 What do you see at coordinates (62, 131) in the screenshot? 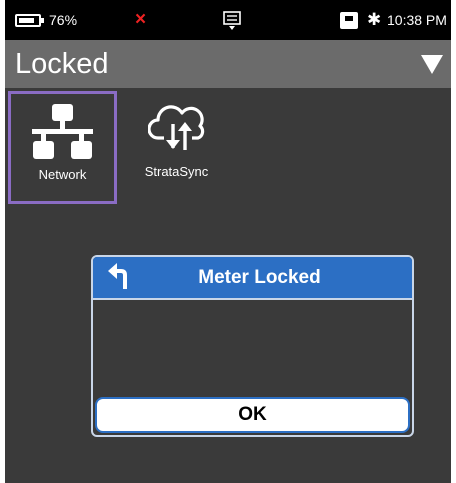
I see `network-icon` at bounding box center [62, 131].